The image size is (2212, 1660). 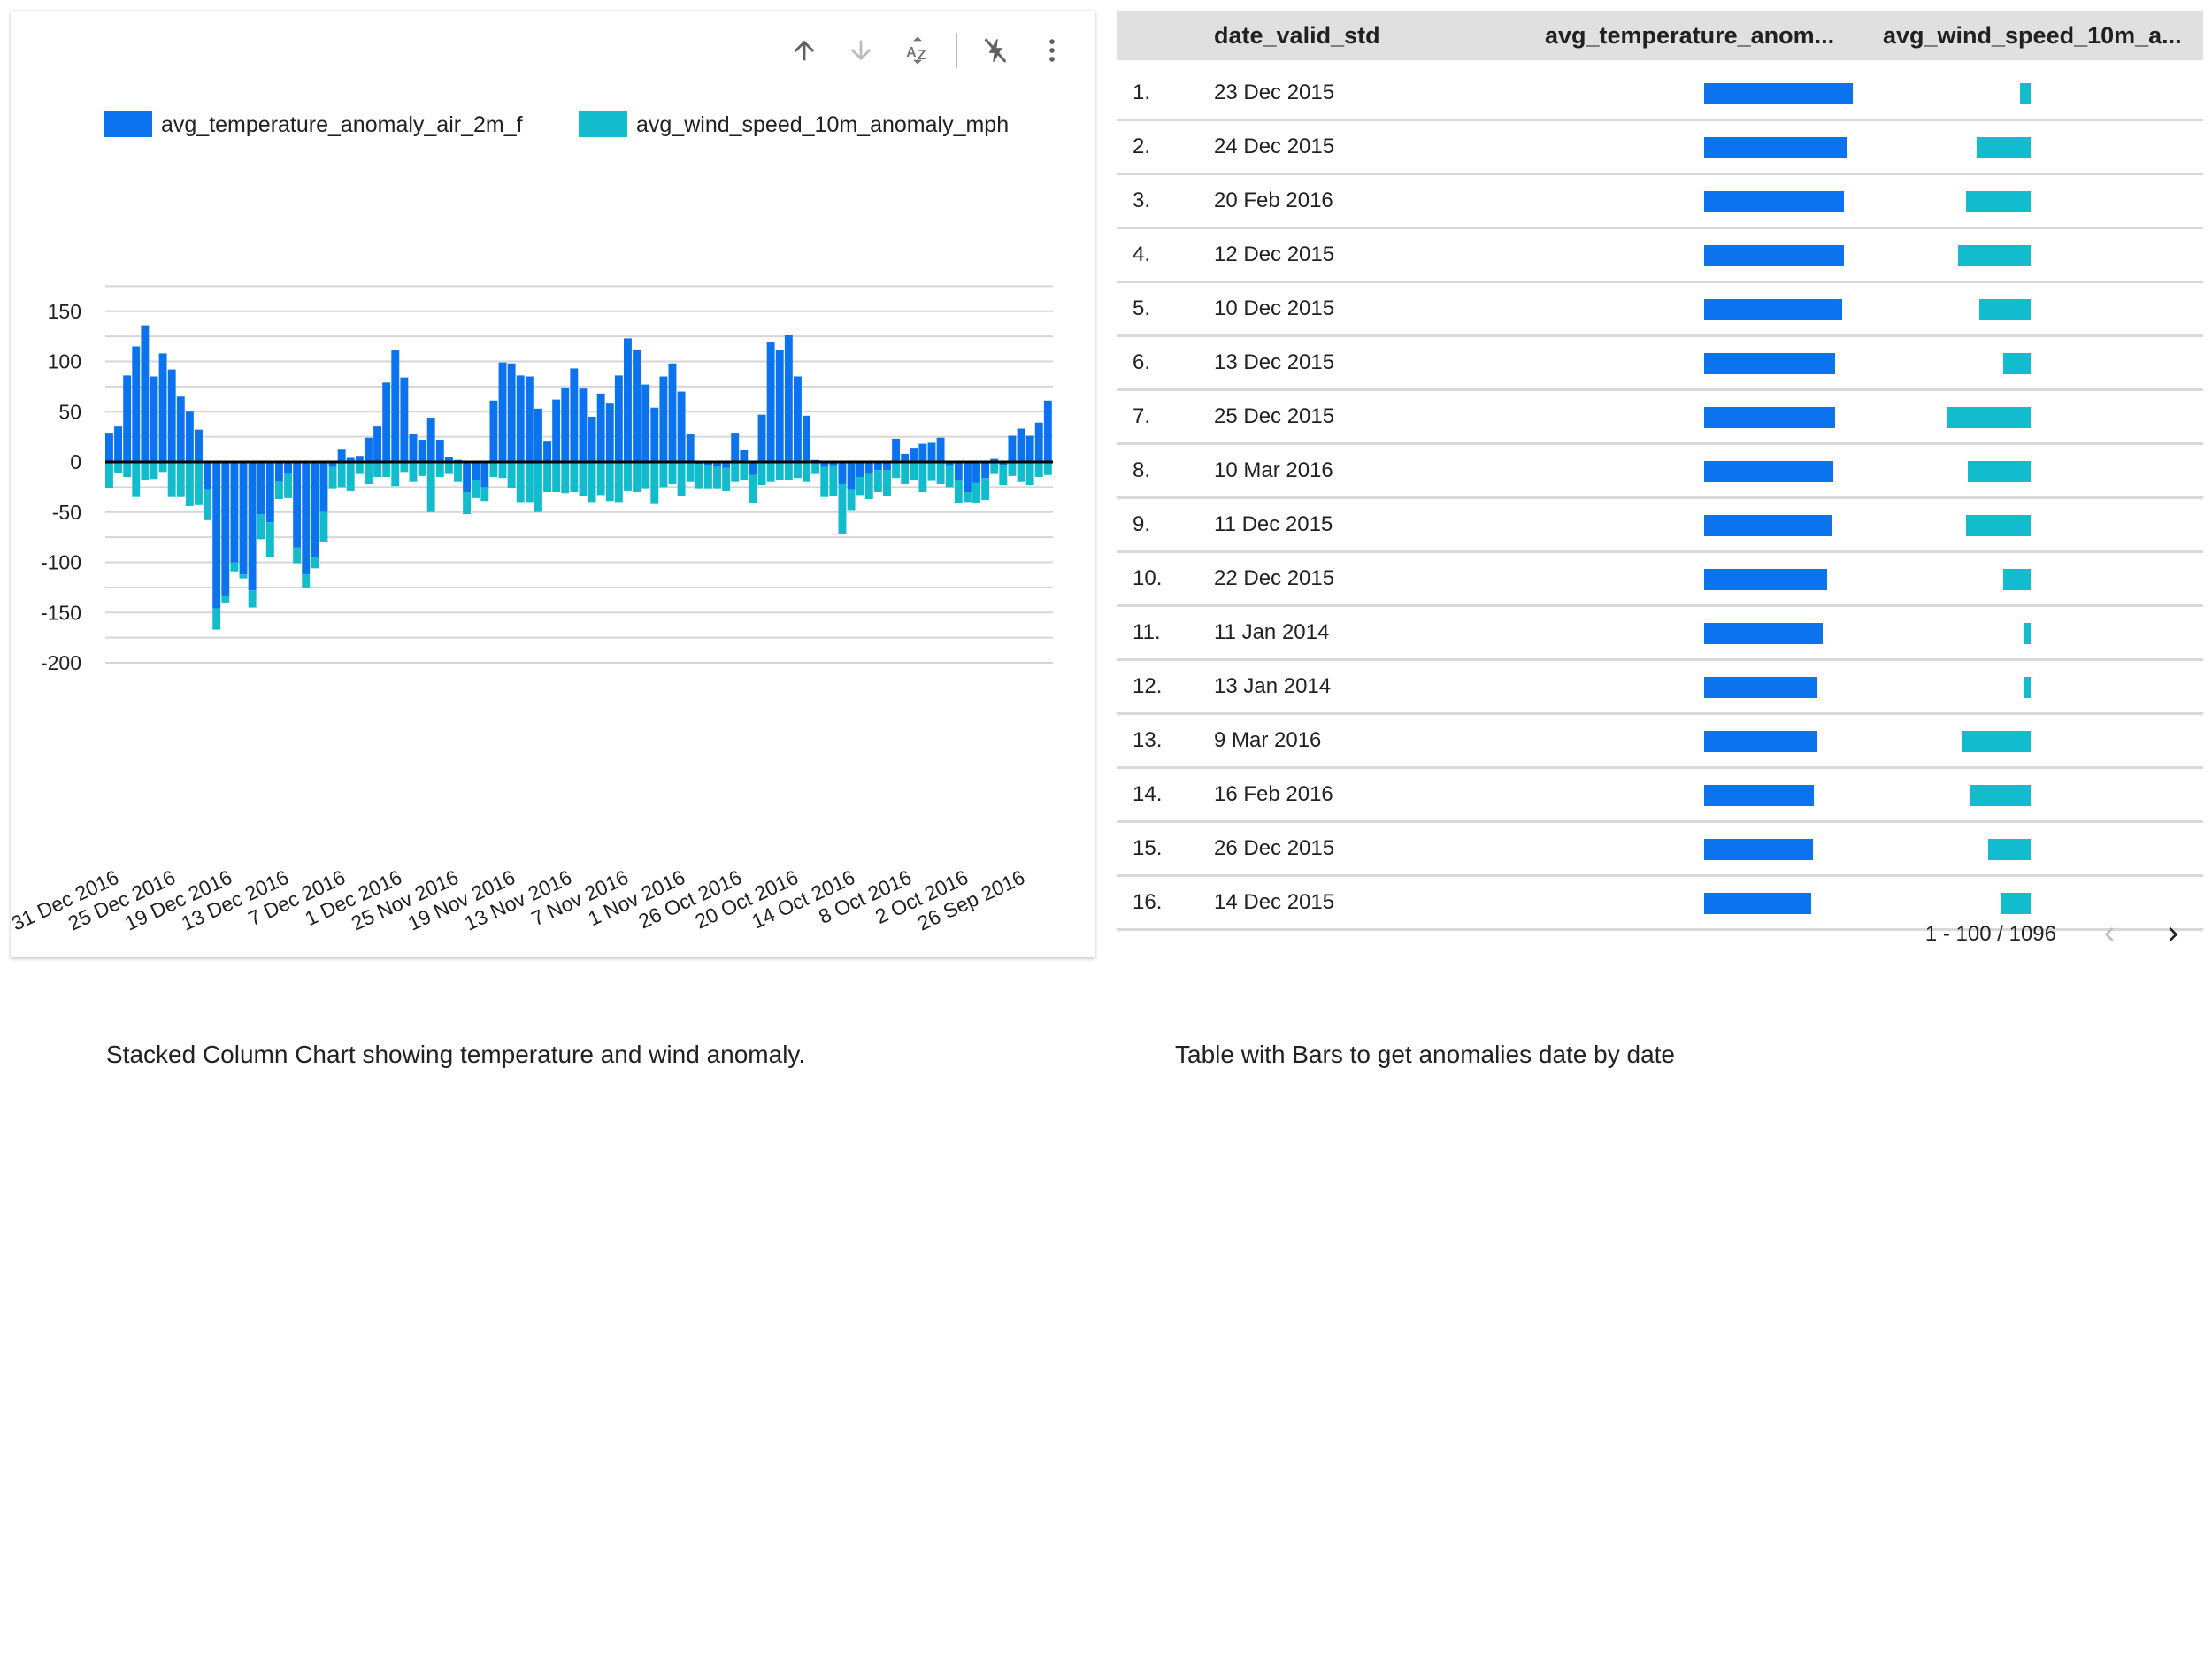 I want to click on row-date: 10 Mar 2016, so click(x=1274, y=470).